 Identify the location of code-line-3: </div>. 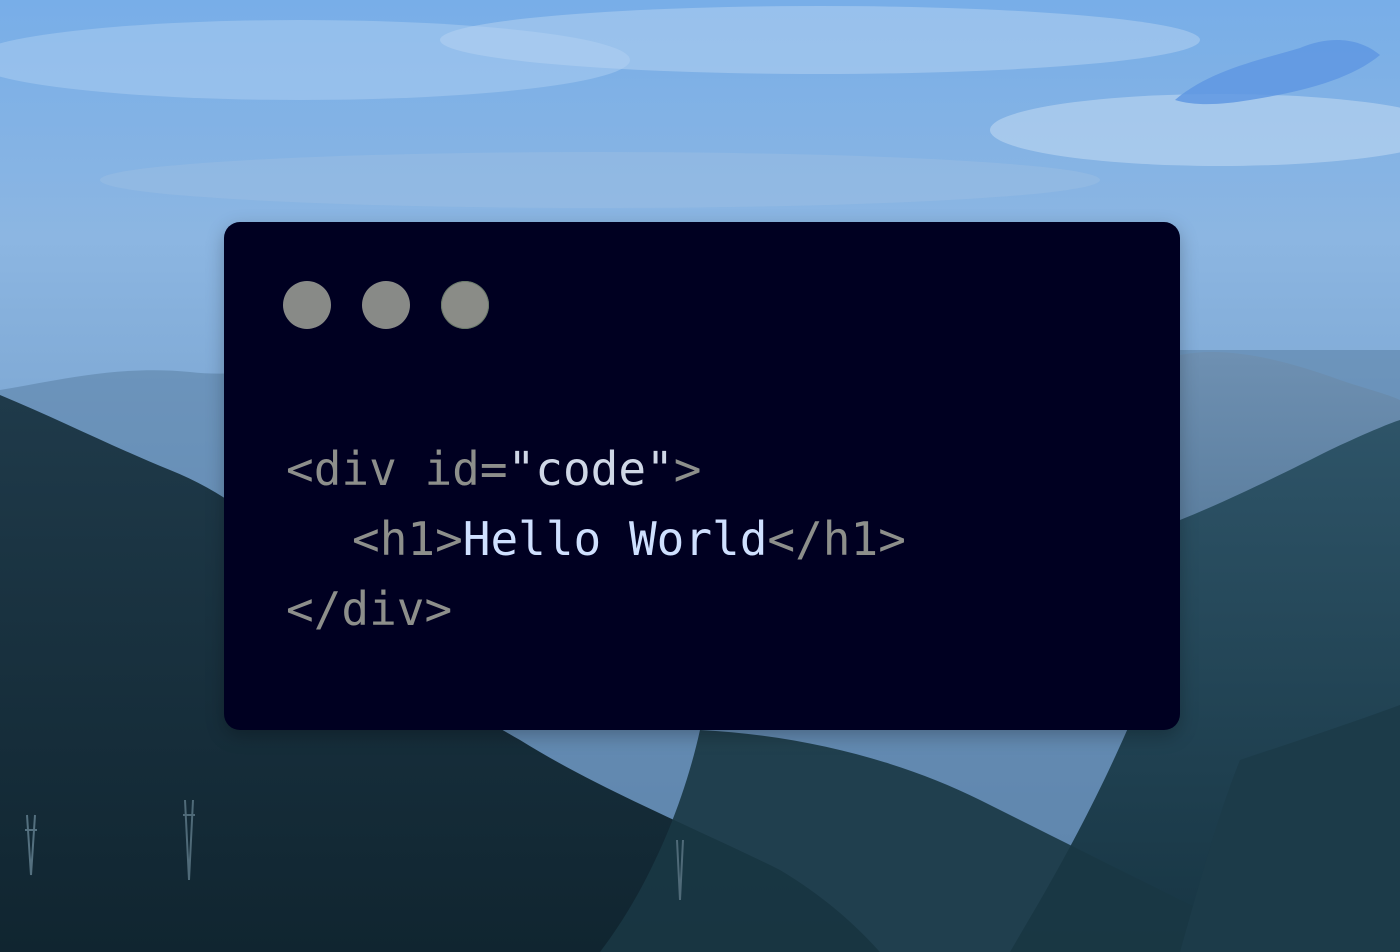
(596, 609).